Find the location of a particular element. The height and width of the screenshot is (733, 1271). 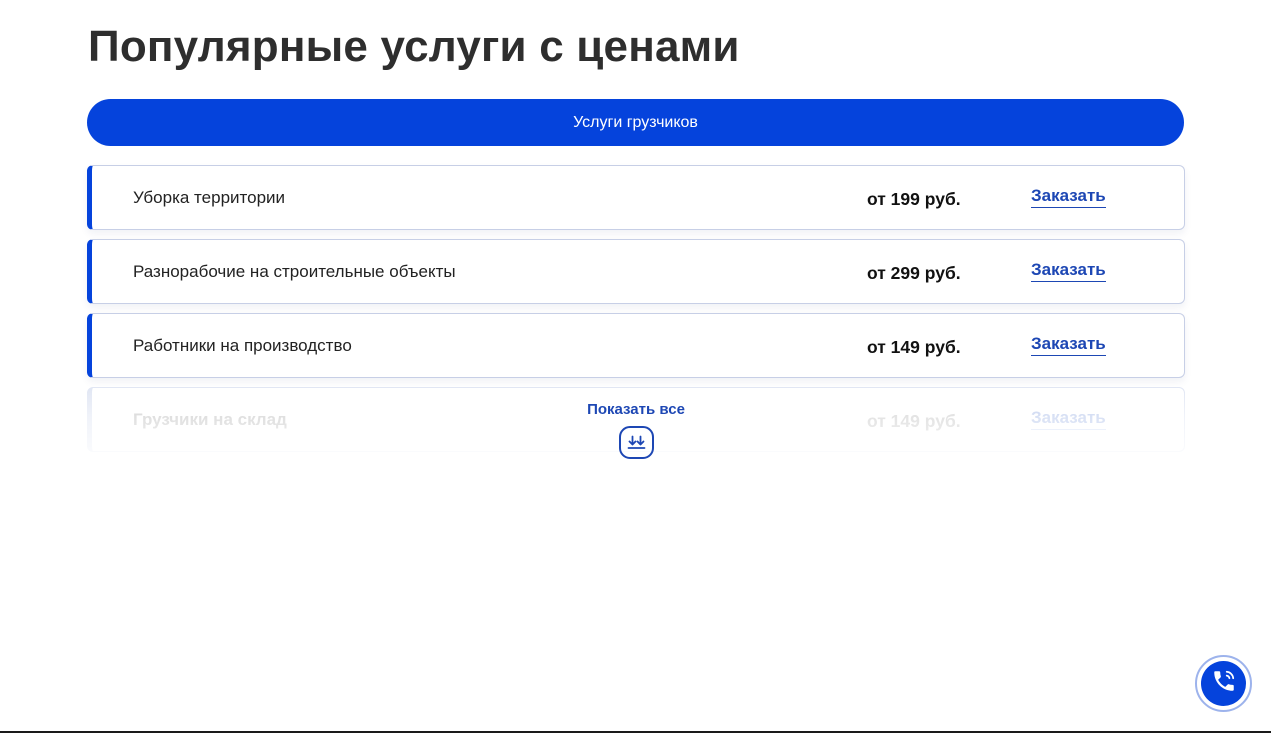

service-name: Разнорабочие на строительные объекты is located at coordinates (294, 271).